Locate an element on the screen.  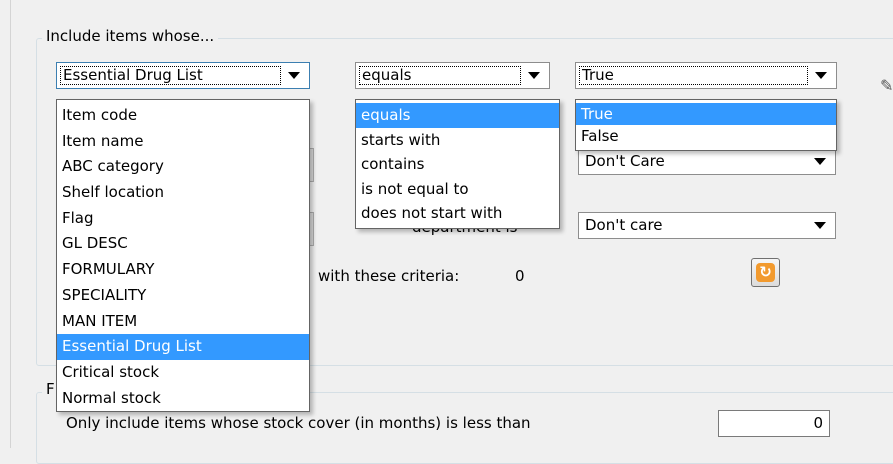
dont-care-combo-1-value: Don't Care is located at coordinates (625, 161).